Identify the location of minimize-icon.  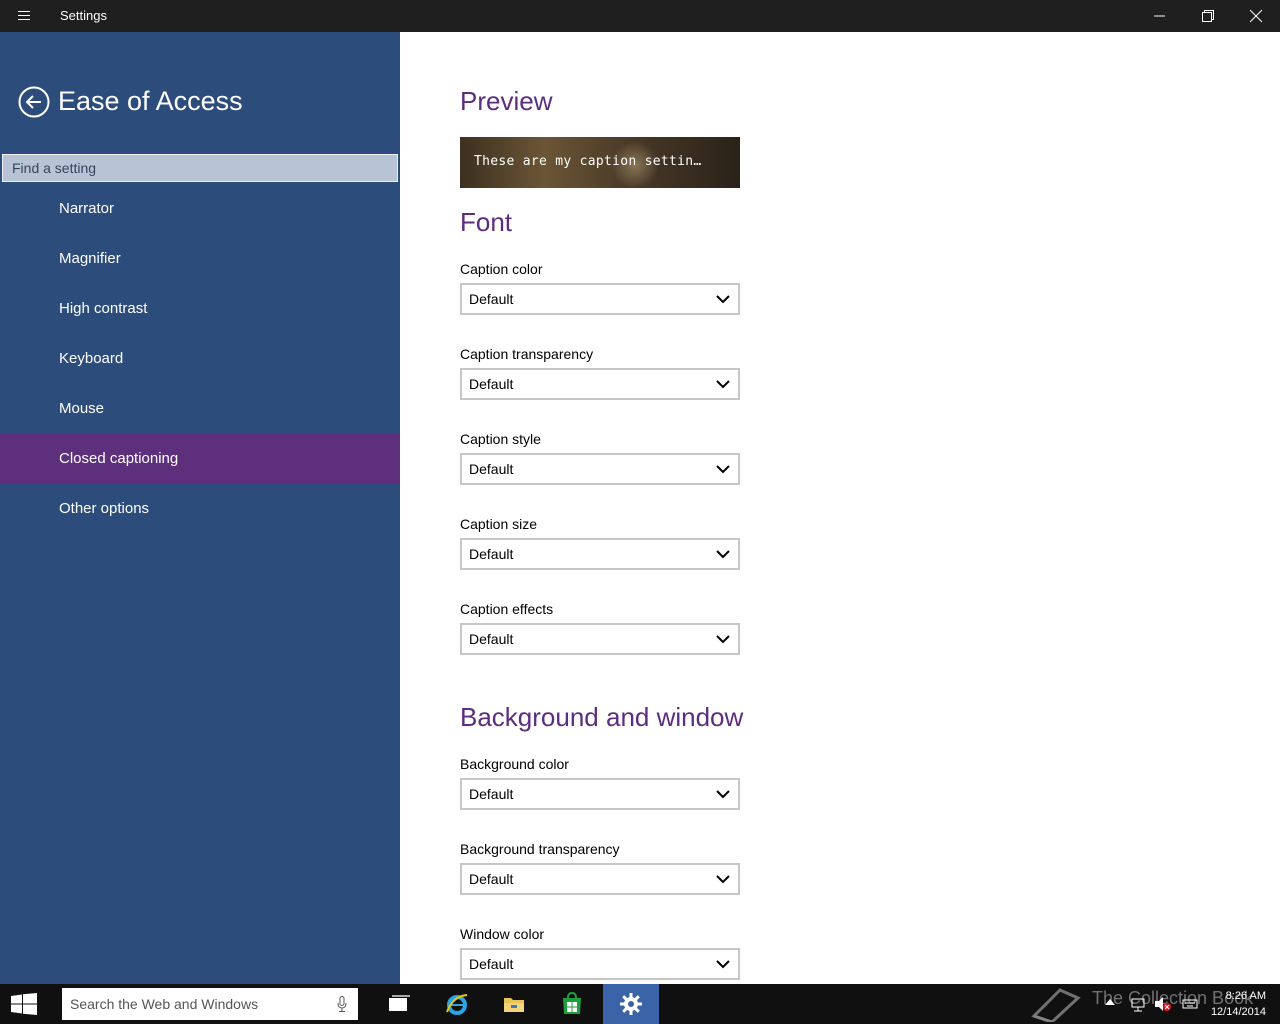
(1159, 16).